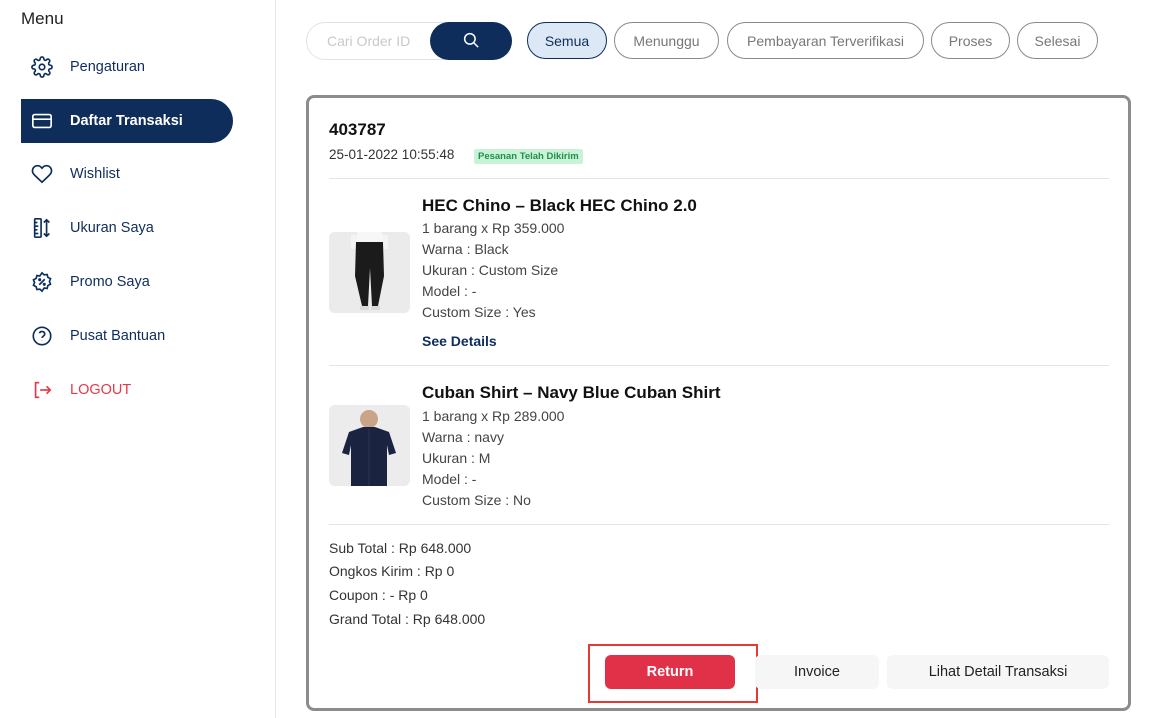  Describe the element at coordinates (118, 336) in the screenshot. I see `sidebar-item-label: Pusat Bantuan` at that location.